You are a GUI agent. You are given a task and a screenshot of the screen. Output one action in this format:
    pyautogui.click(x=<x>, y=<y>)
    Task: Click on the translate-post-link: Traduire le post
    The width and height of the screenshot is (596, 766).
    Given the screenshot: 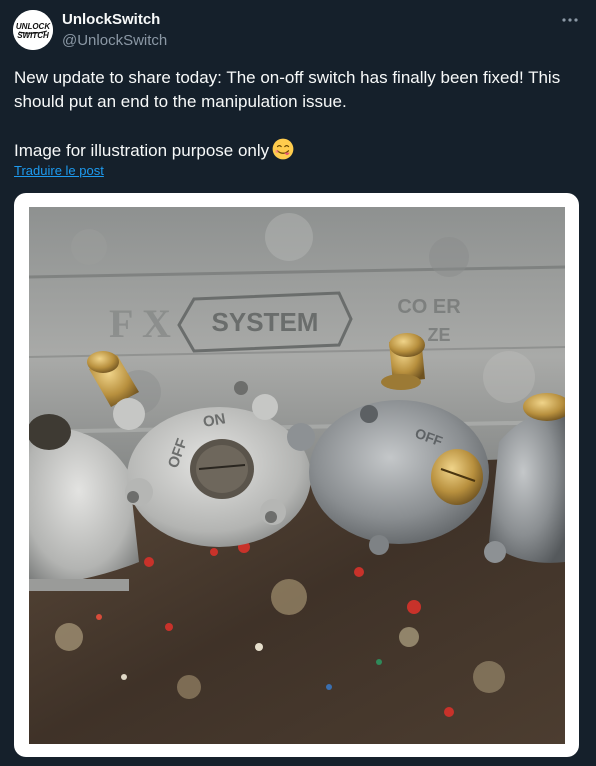 What is the action you would take?
    pyautogui.click(x=59, y=170)
    